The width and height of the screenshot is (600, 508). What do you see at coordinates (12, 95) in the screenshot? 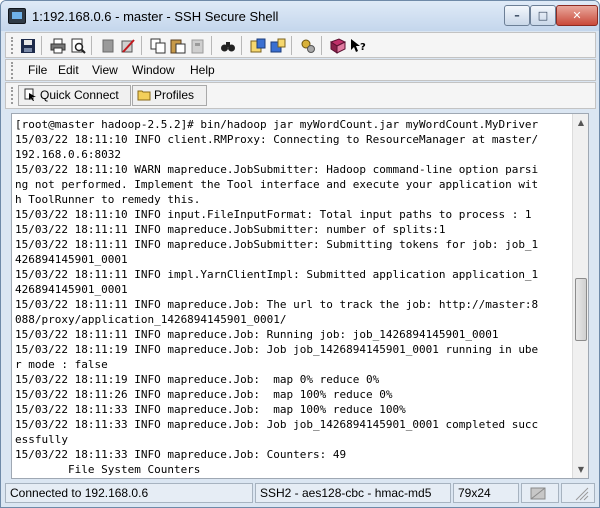
I see `quickbar-grip` at bounding box center [12, 95].